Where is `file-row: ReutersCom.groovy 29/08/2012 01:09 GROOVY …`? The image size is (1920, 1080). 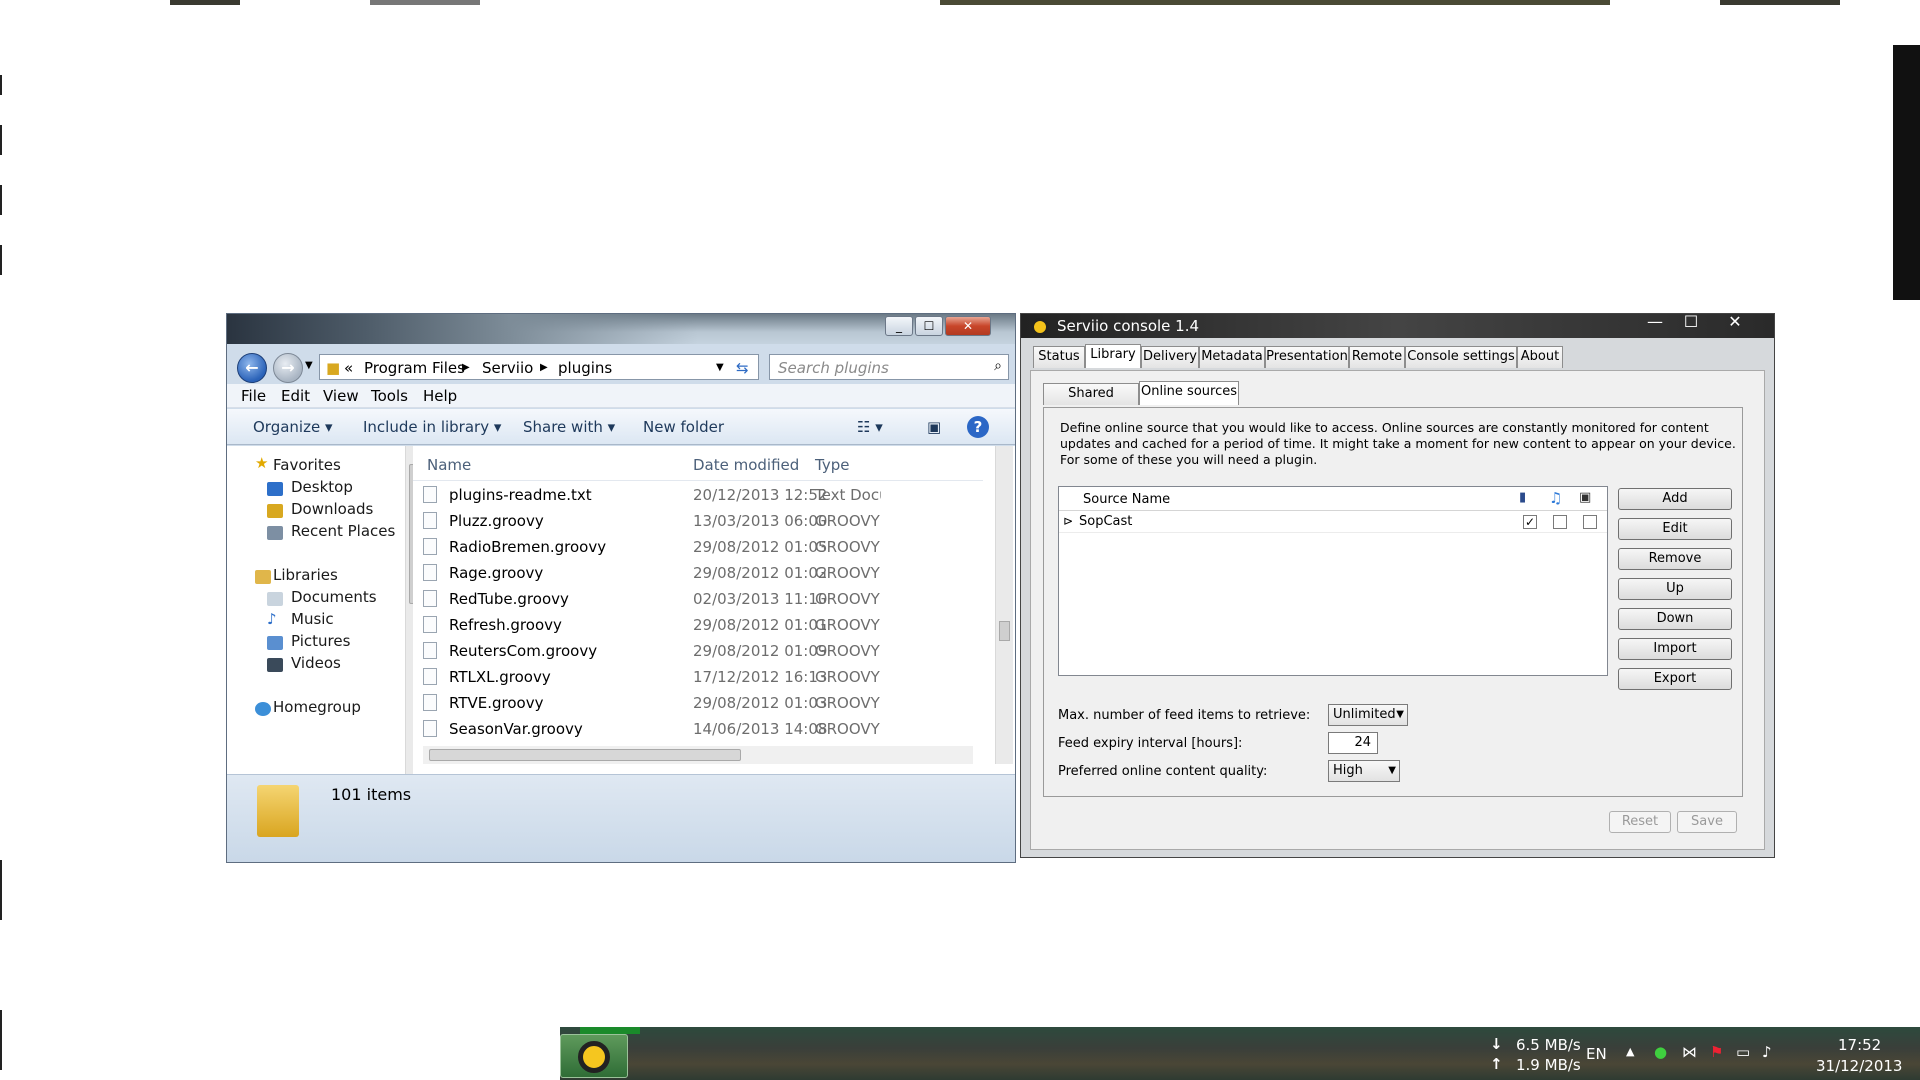
file-row: ReutersCom.groovy 29/08/2012 01:09 GROOVY … is located at coordinates (693, 651).